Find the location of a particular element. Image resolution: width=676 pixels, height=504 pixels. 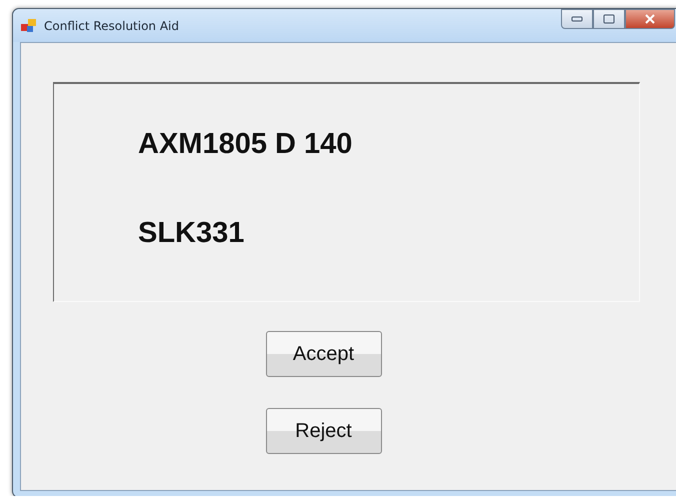

reject-button: Reject is located at coordinates (324, 431).